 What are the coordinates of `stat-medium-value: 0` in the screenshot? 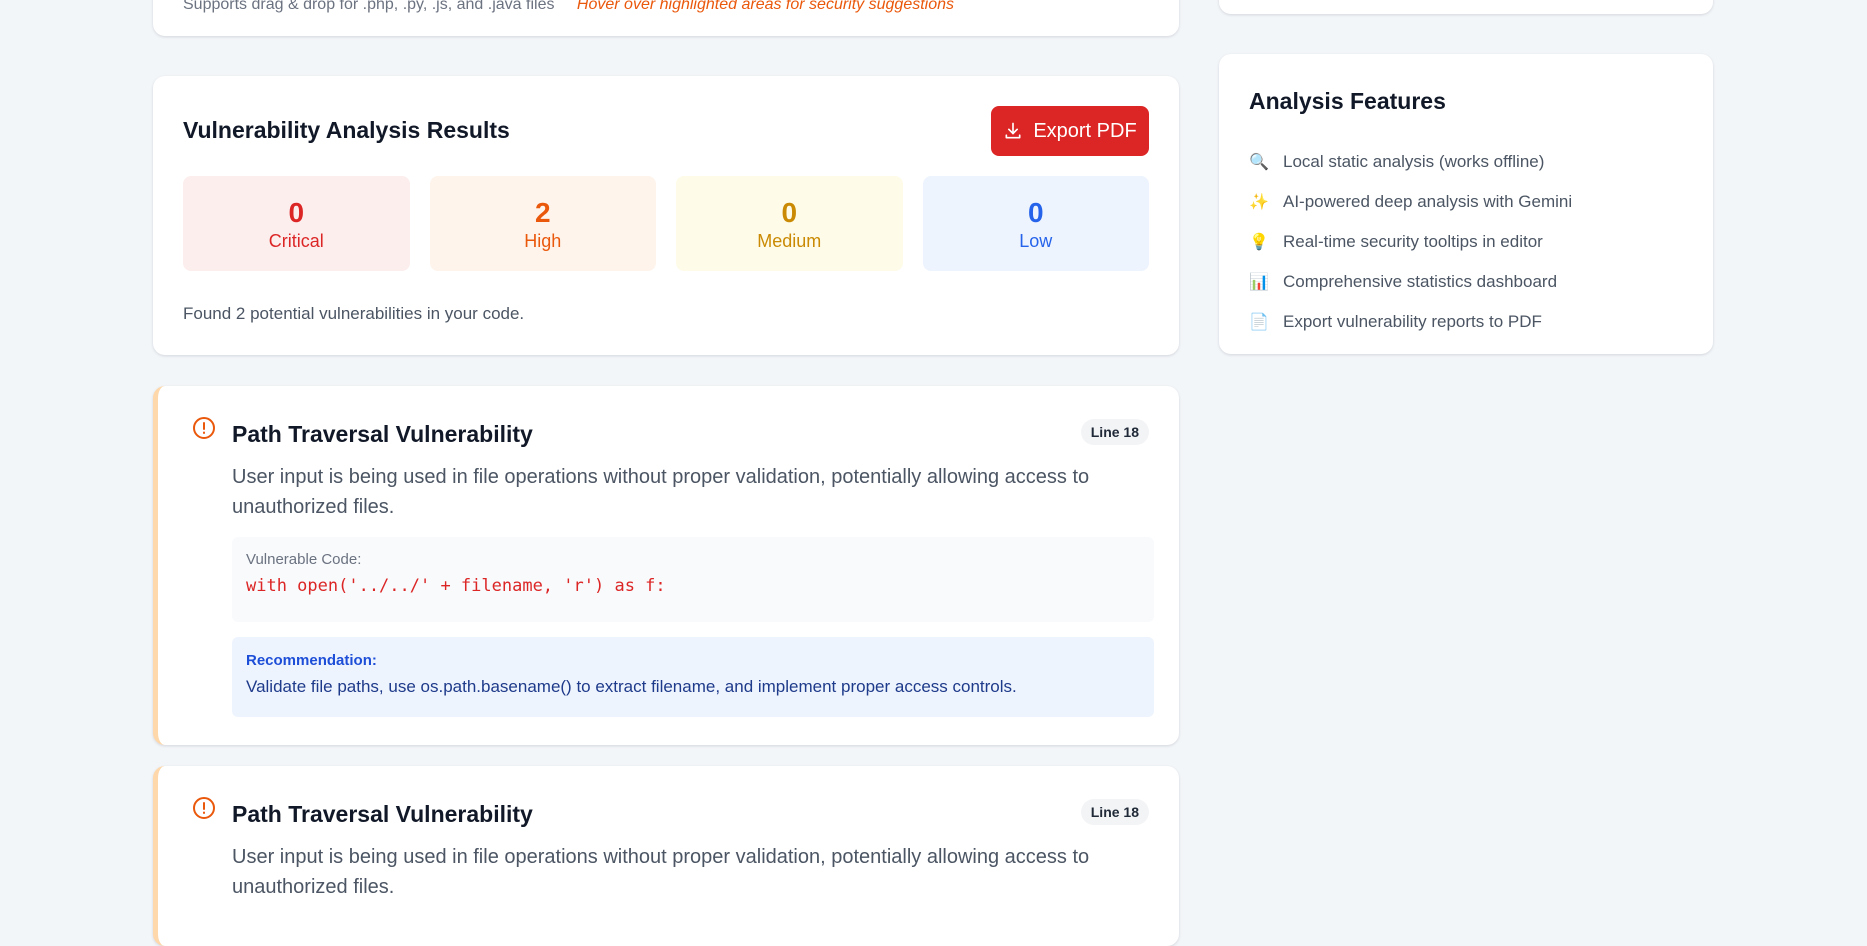 It's located at (789, 212).